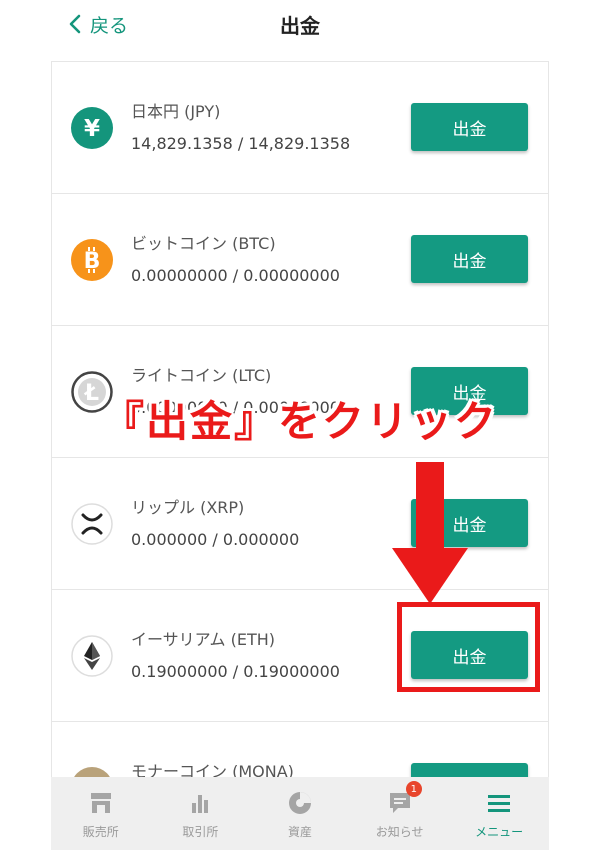  Describe the element at coordinates (200, 804) in the screenshot. I see `bar-chart-icon` at that location.